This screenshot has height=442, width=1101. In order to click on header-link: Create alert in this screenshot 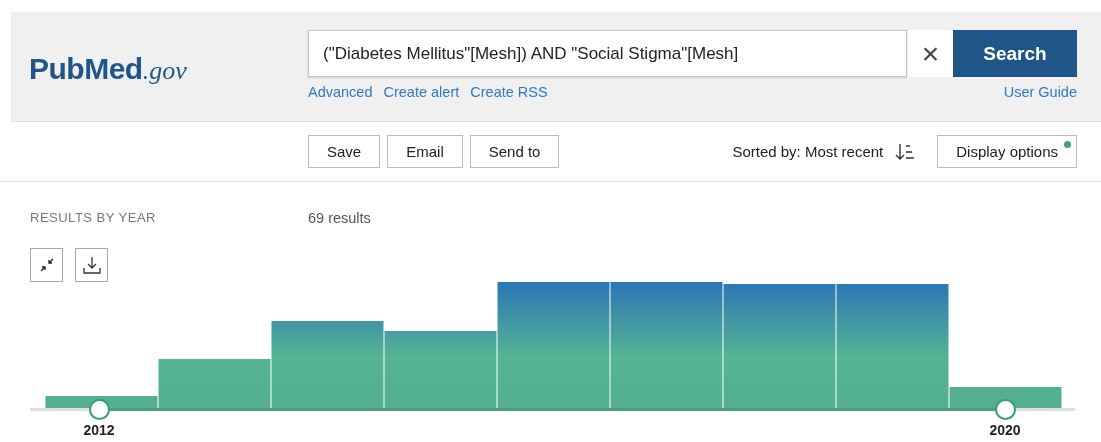, I will do `click(421, 92)`.